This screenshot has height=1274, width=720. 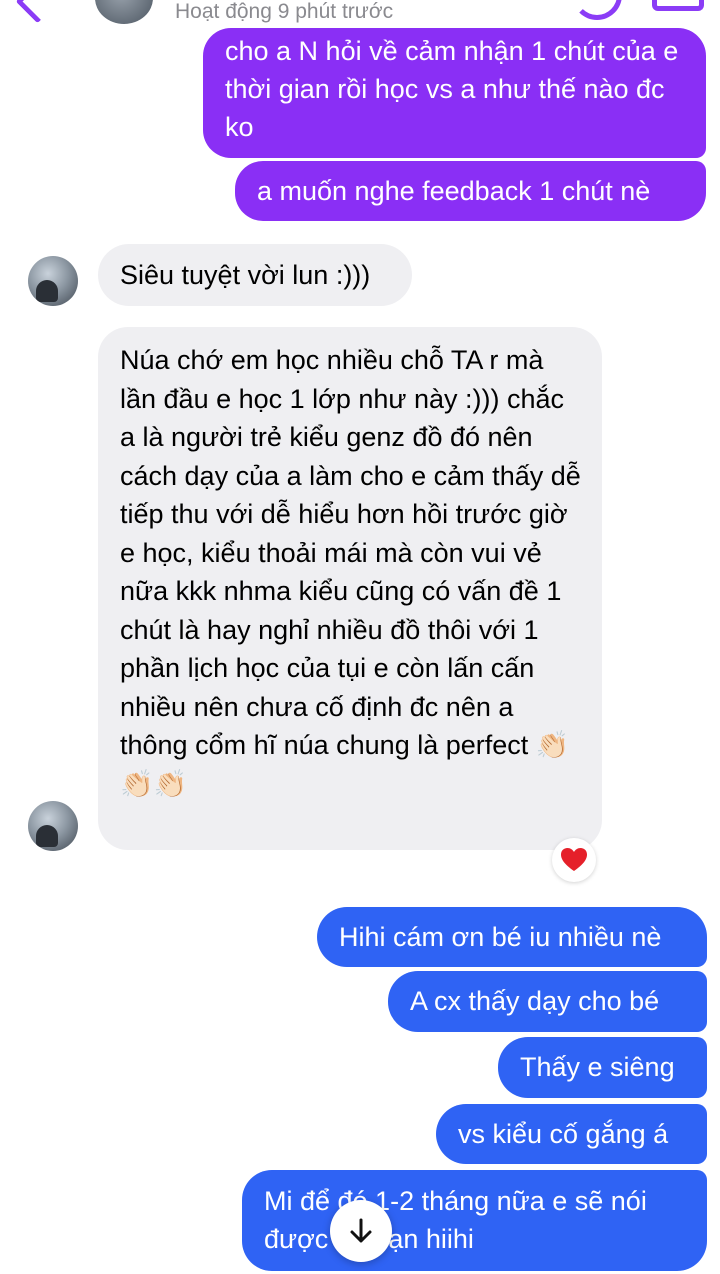 I want to click on chat-header: Hoạt động 9 phút trước, so click(x=360, y=14).